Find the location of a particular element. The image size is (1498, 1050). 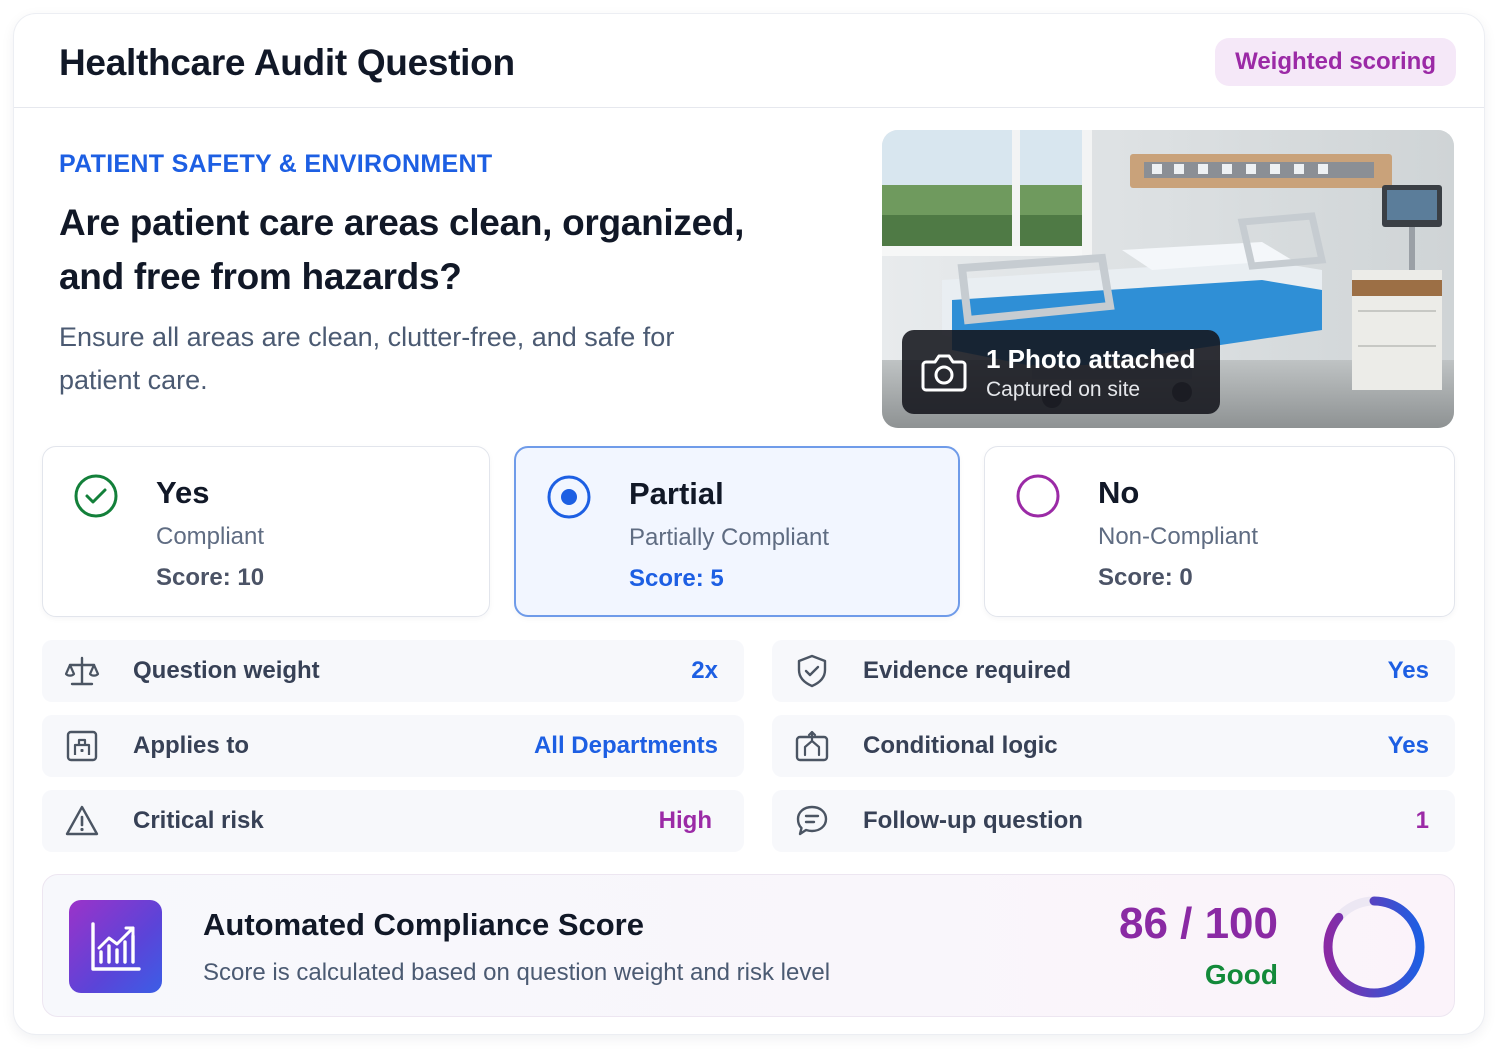

option-score: Score: 10 is located at coordinates (210, 577).